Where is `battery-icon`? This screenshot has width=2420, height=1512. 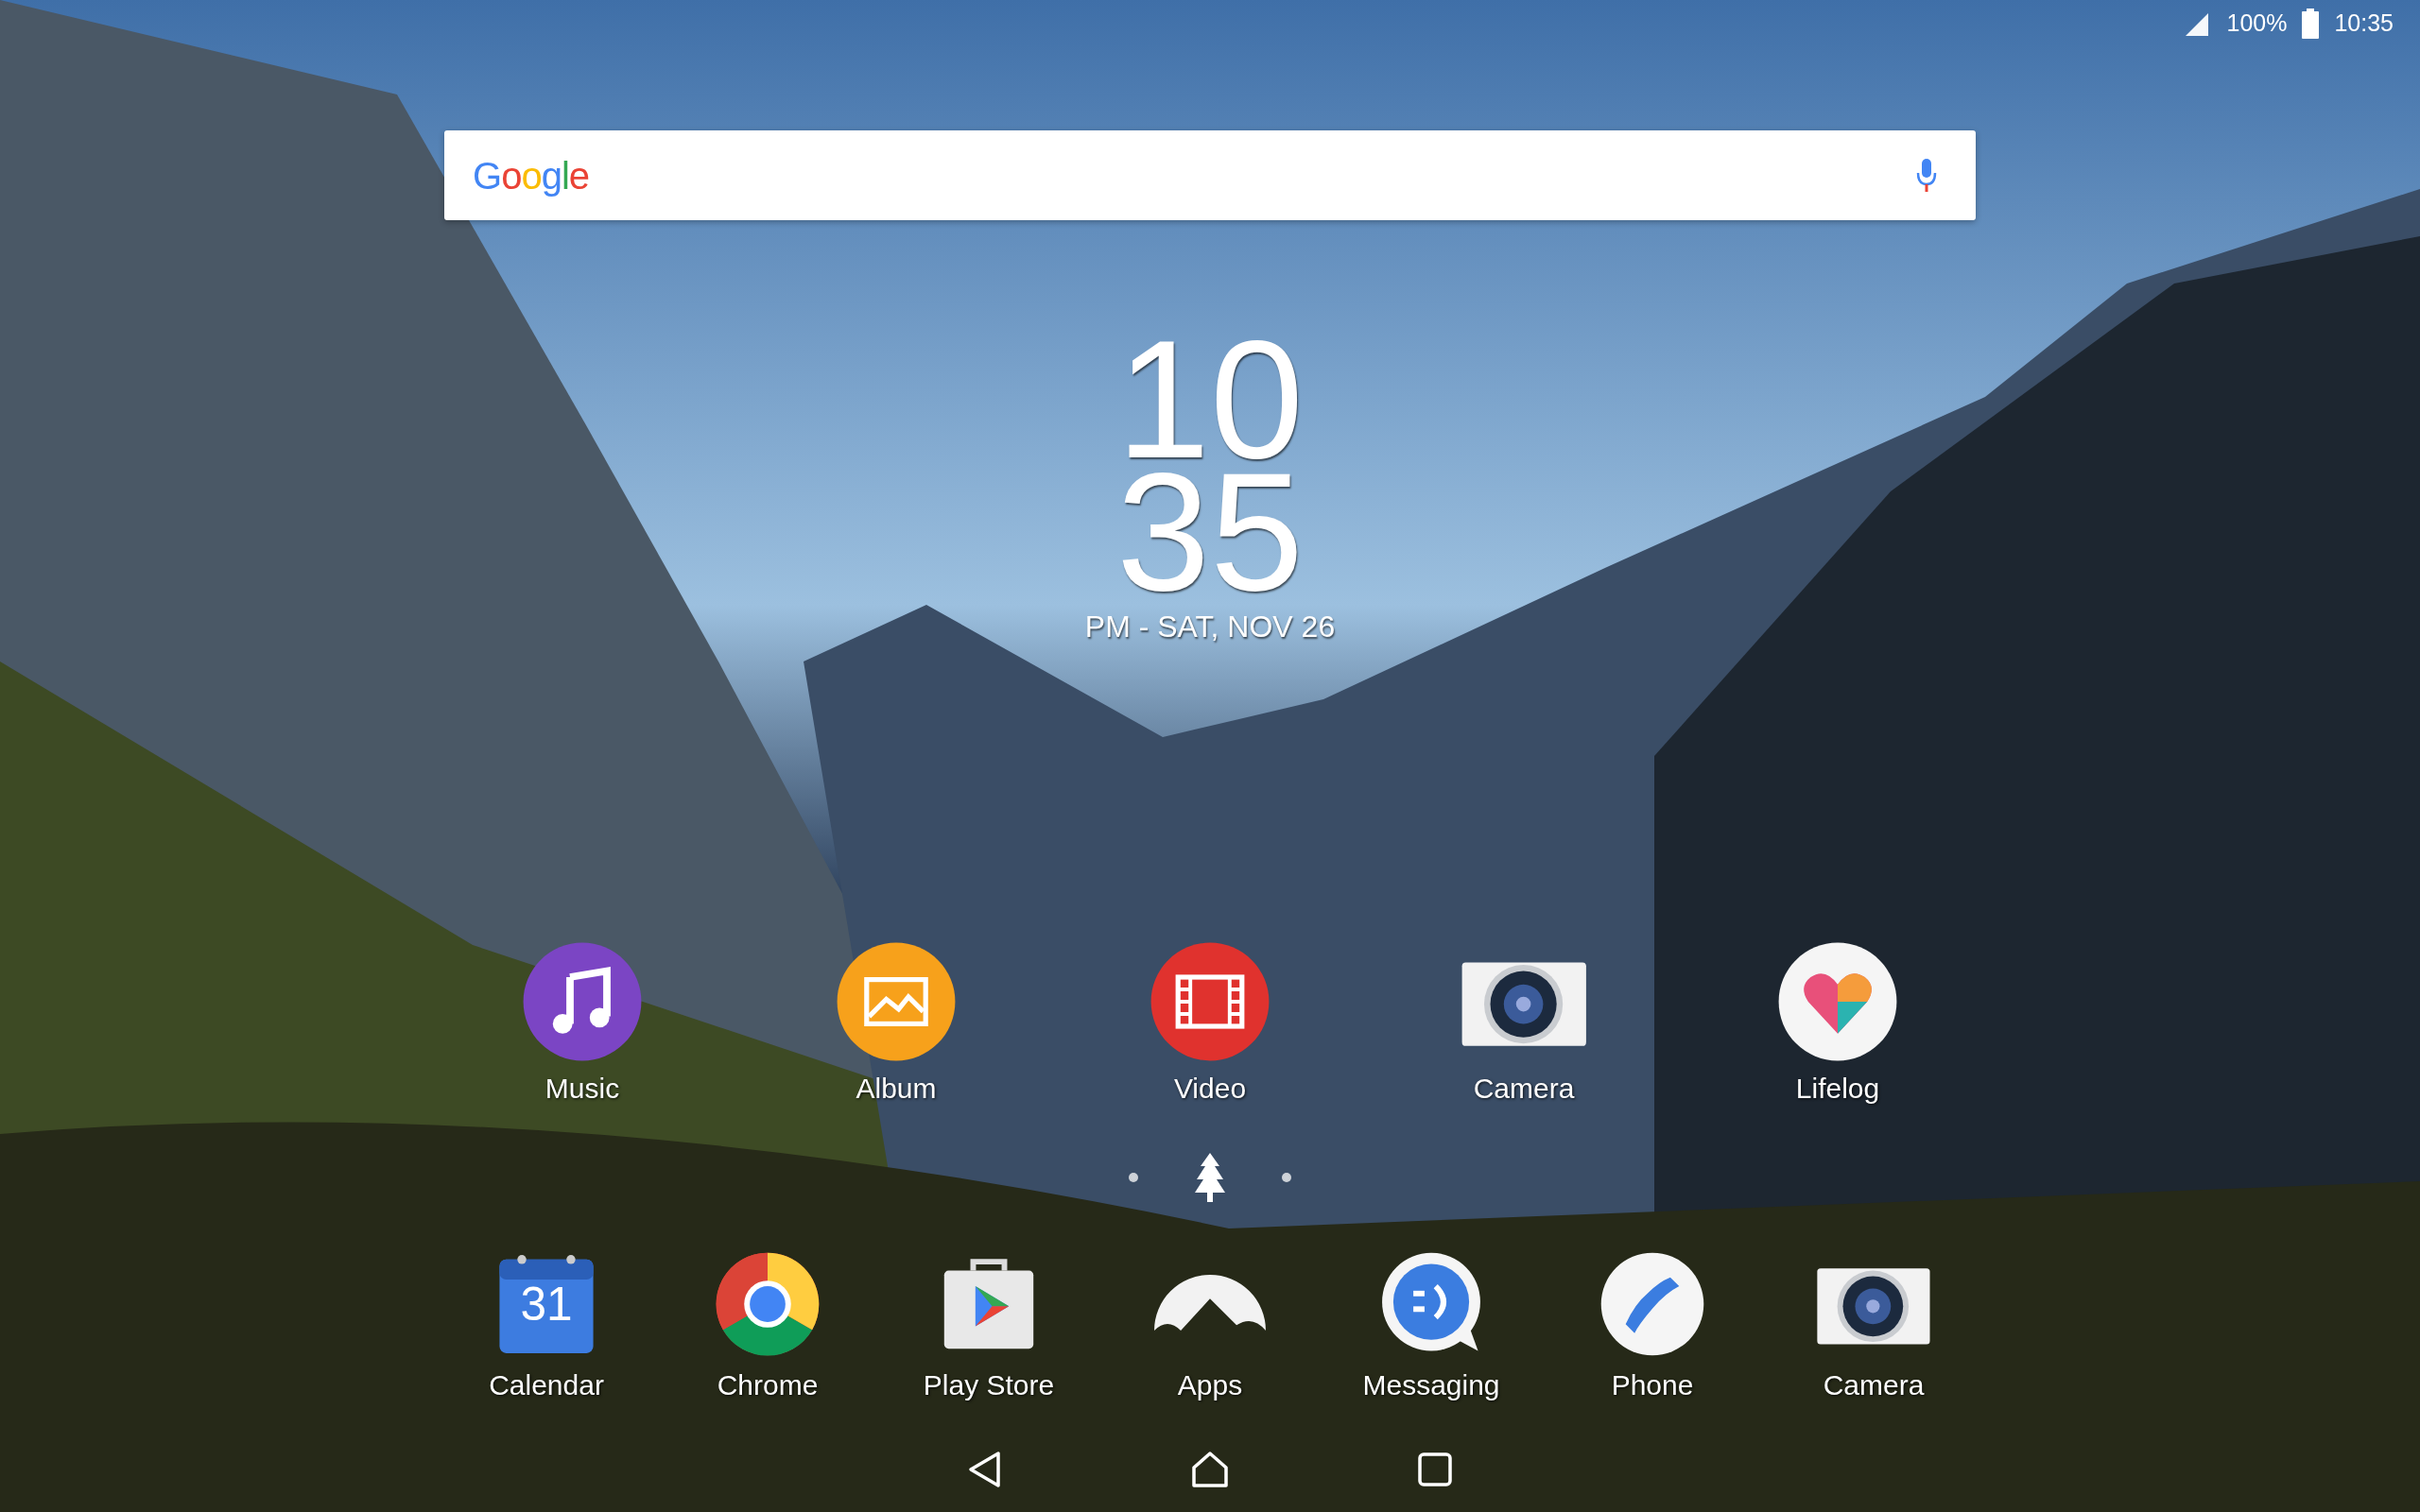
battery-icon is located at coordinates (2311, 24).